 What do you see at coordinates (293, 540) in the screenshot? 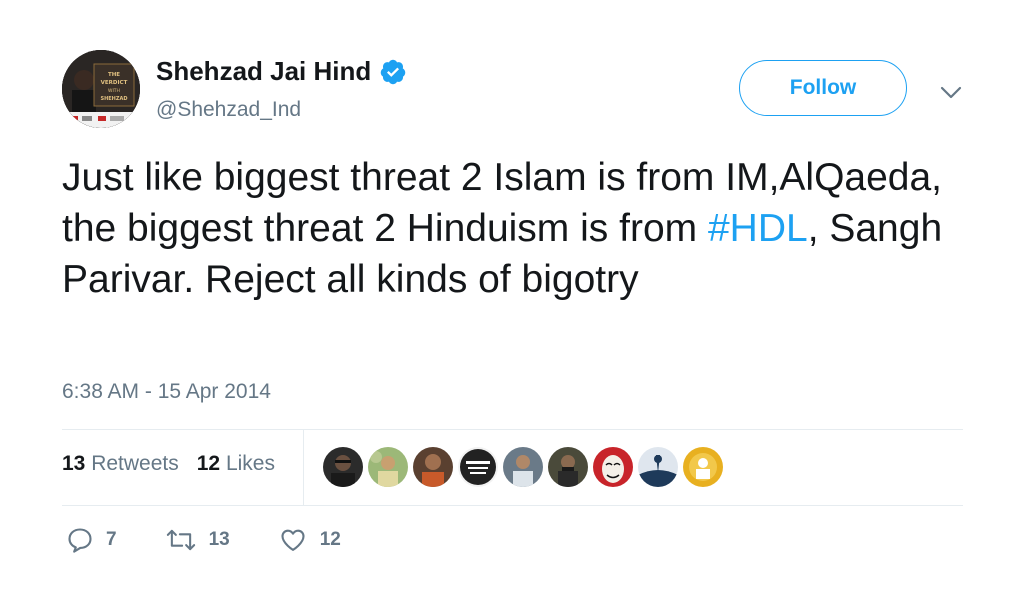
I see `heart-icon` at bounding box center [293, 540].